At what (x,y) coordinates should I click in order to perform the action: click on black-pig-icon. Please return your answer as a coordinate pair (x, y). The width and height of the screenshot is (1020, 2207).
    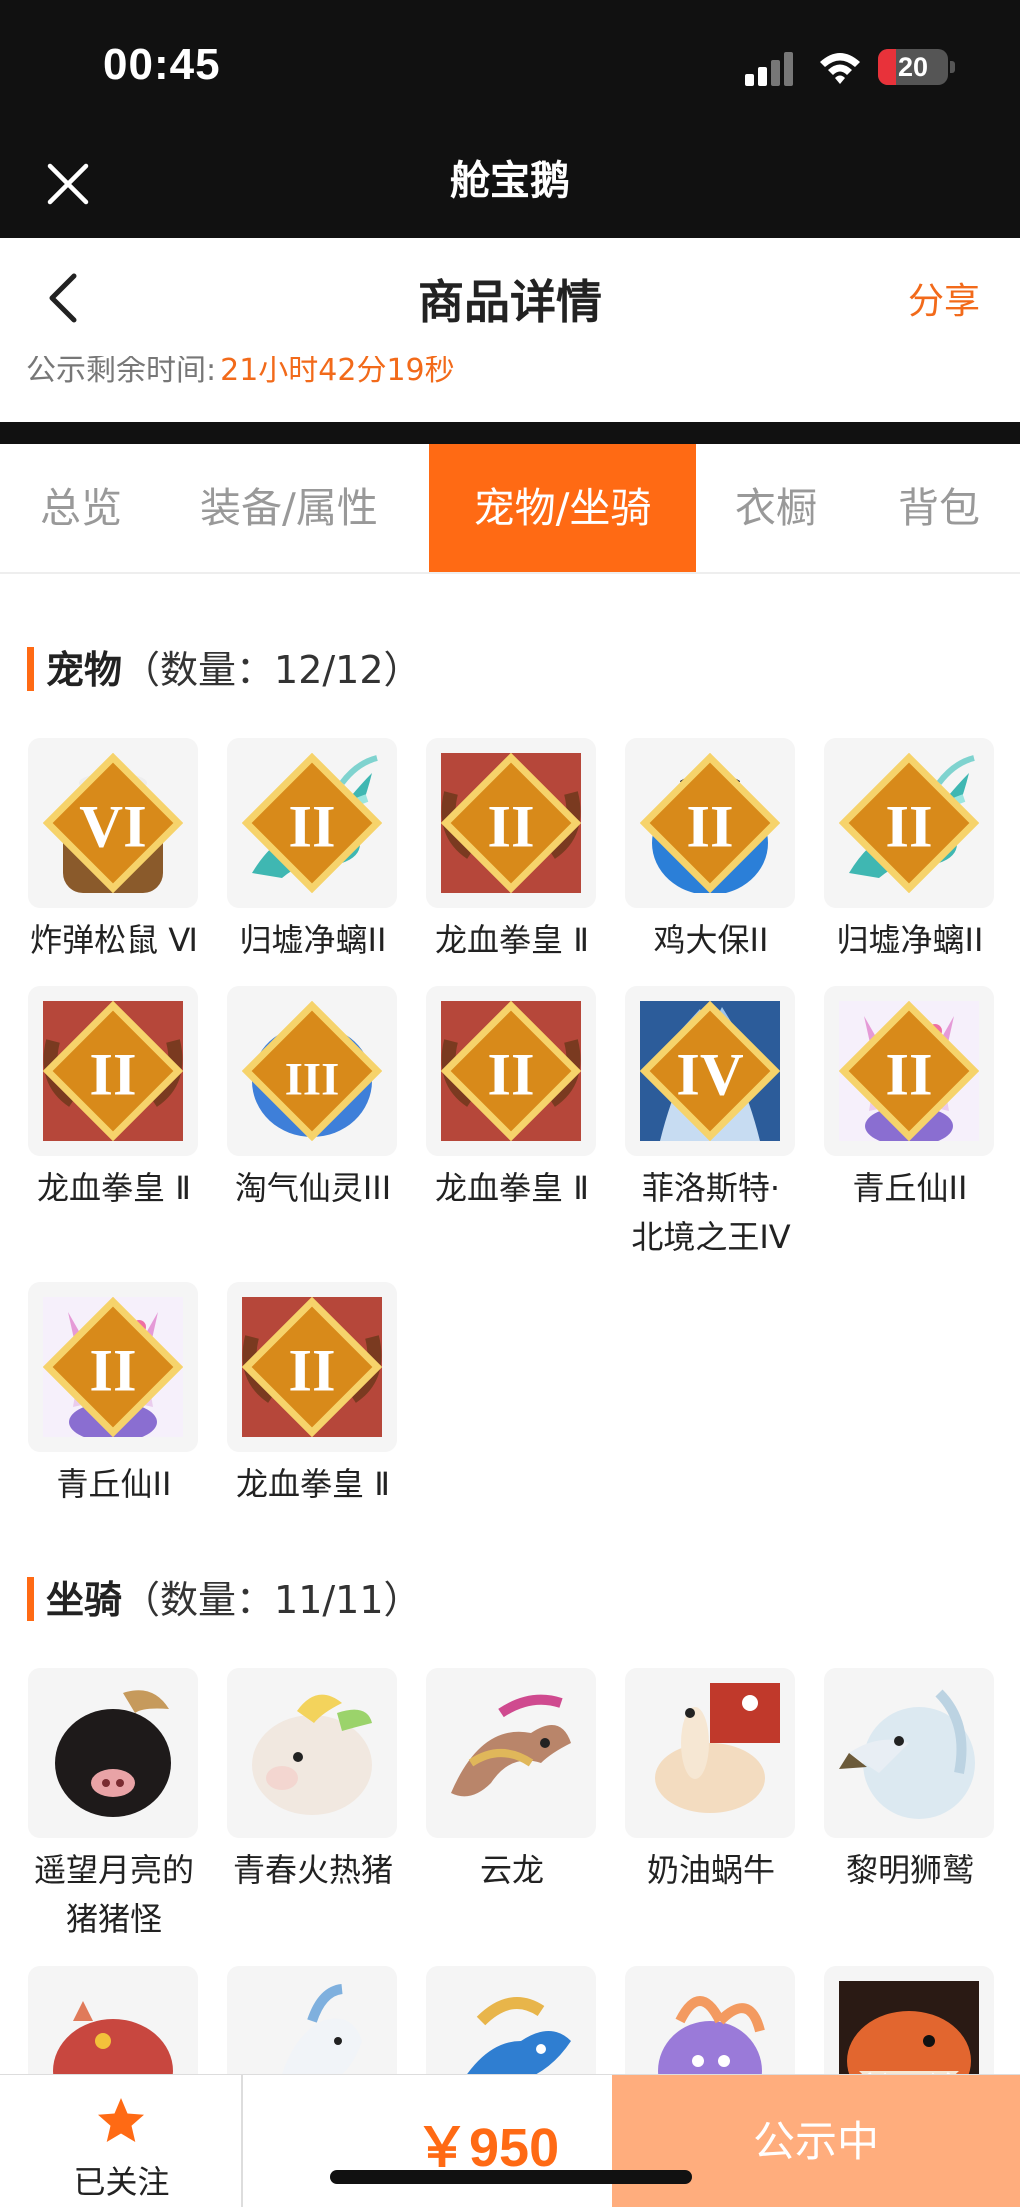
    Looking at the image, I should click on (113, 1753).